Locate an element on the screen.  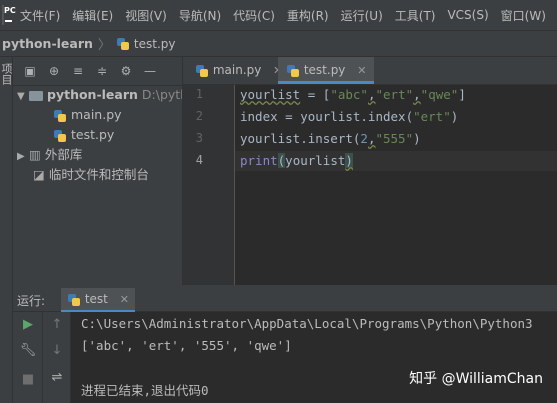
root-path: D:\pyth is located at coordinates (161, 94).